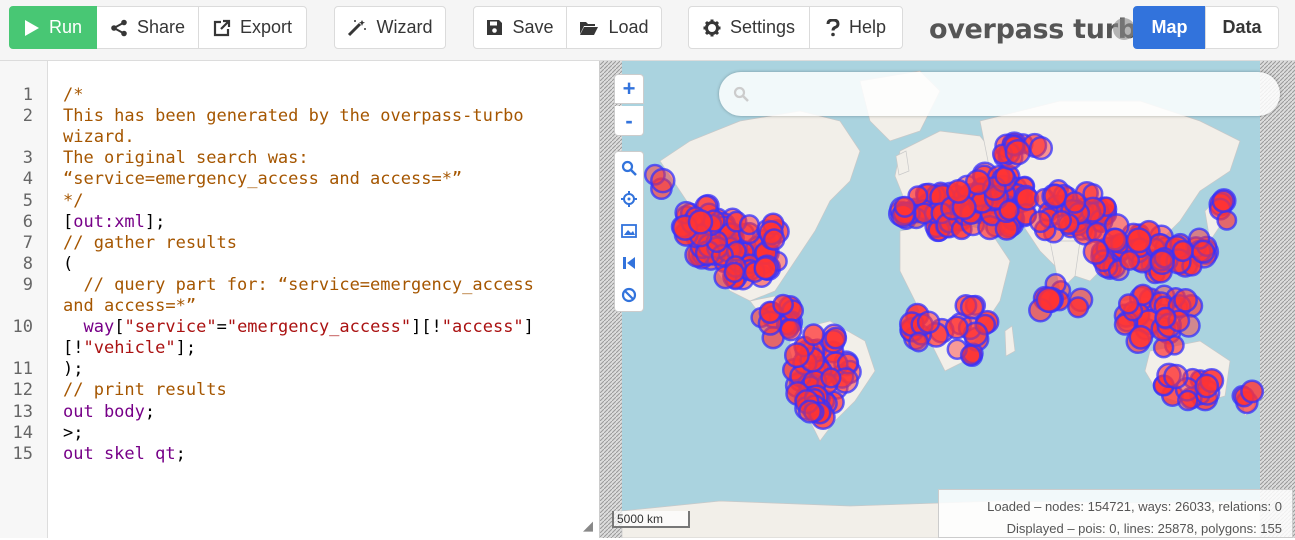 Image resolution: width=1295 pixels, height=540 pixels. Describe the element at coordinates (73, 95) in the screenshot. I see `code-line: /*` at that location.